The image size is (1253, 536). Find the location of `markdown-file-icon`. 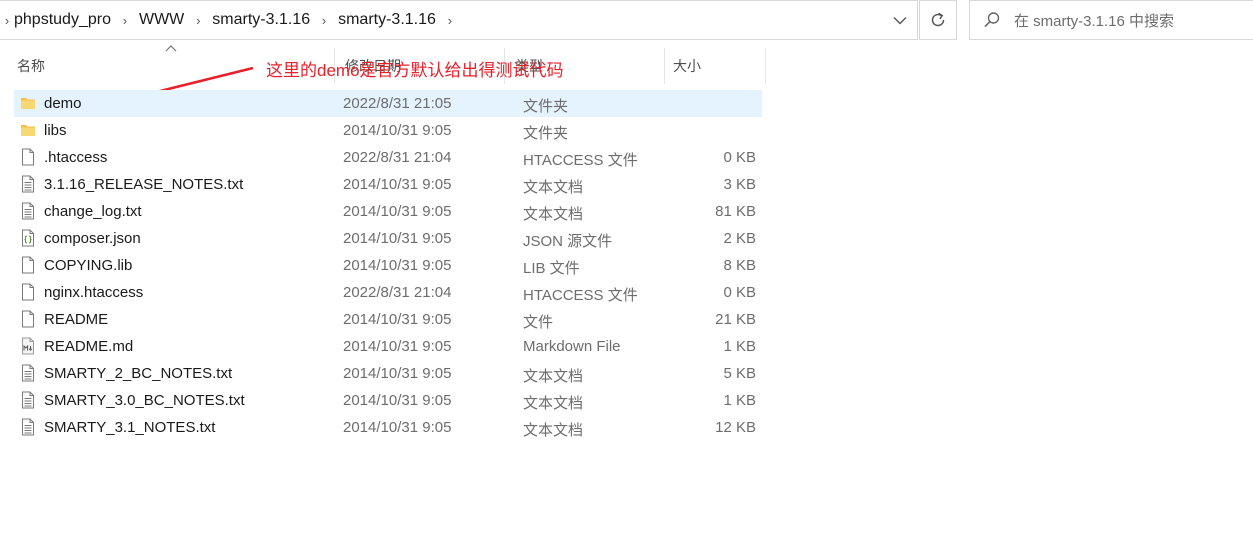

markdown-file-icon is located at coordinates (28, 346).